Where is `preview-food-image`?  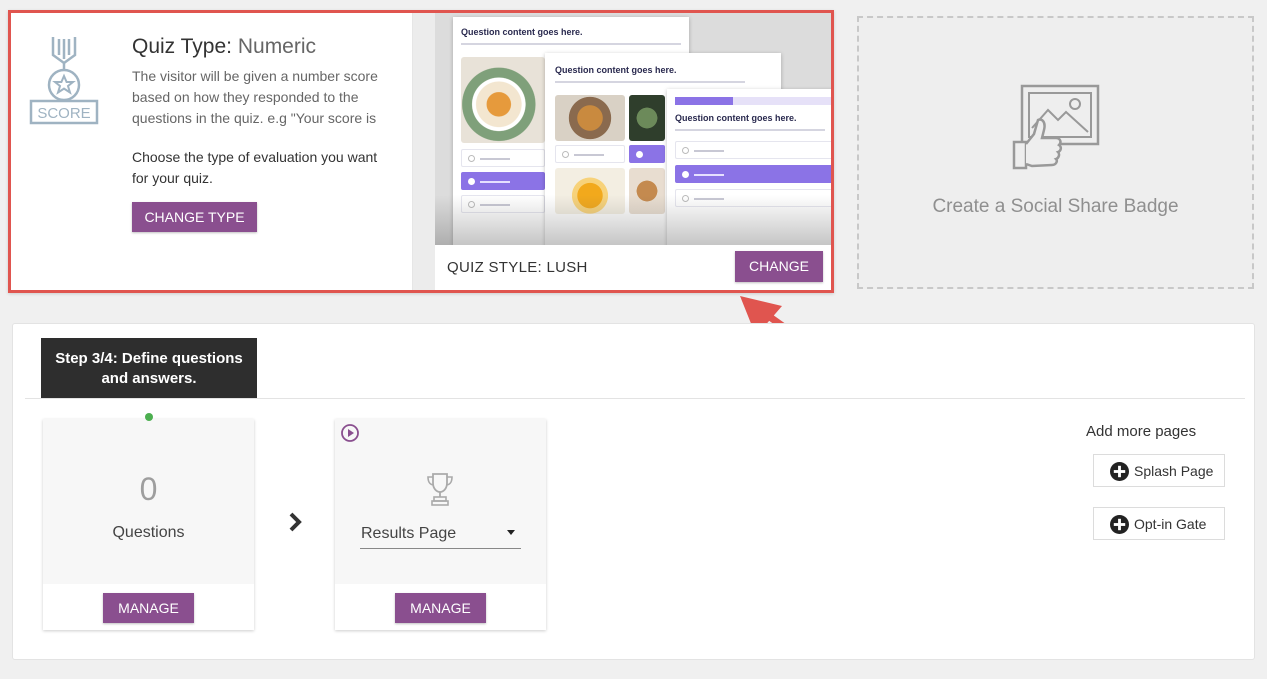 preview-food-image is located at coordinates (503, 100).